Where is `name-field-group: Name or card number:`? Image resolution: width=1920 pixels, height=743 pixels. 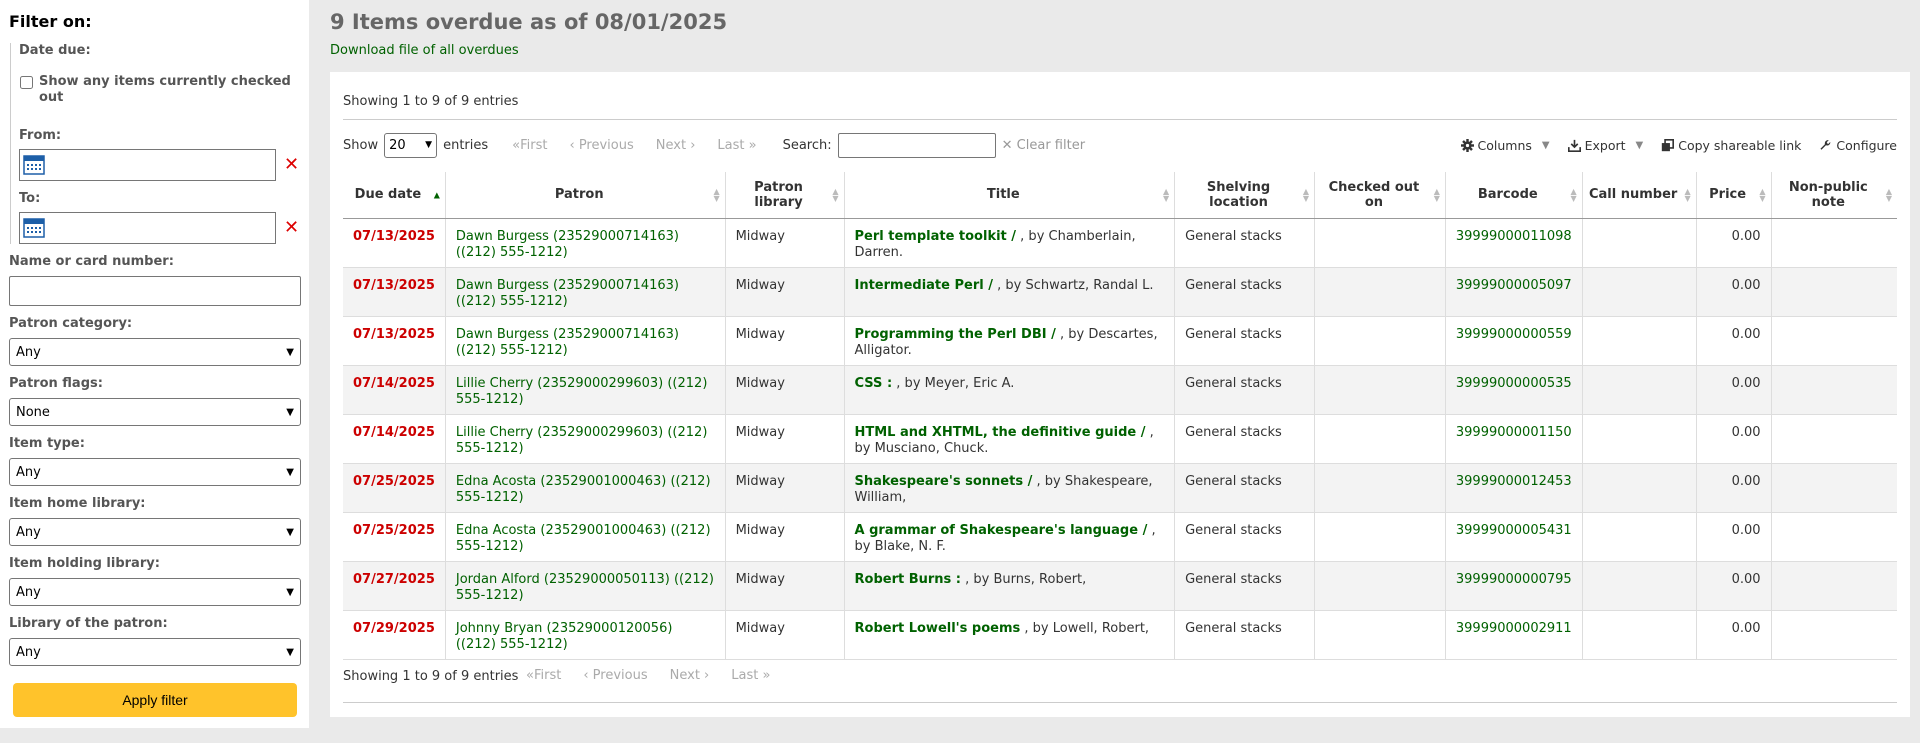 name-field-group: Name or card number: is located at coordinates (155, 280).